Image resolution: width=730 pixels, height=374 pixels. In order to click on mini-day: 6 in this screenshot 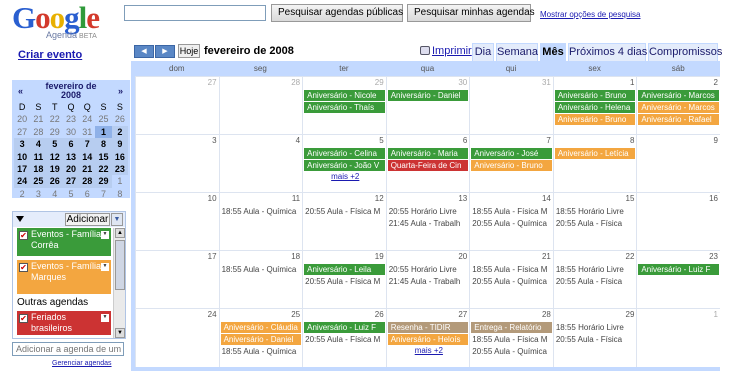, I will do `click(71, 144)`.